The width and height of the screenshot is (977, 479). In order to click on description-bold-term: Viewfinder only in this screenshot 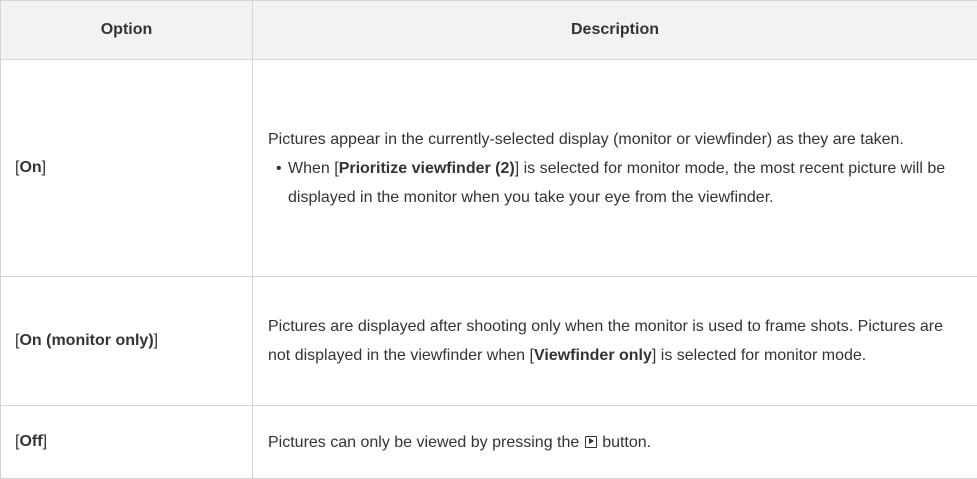, I will do `click(593, 355)`.